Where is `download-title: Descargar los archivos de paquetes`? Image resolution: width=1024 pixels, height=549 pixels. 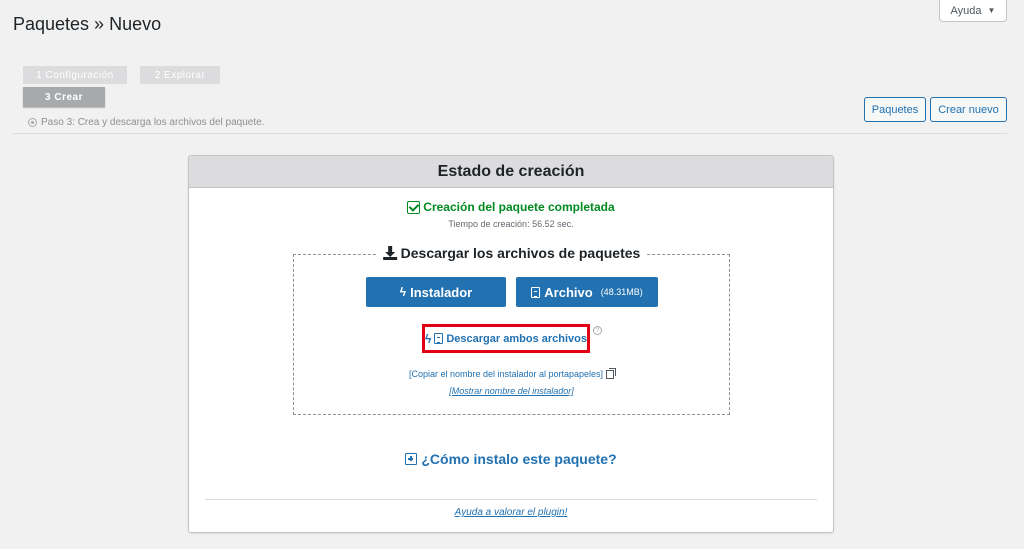 download-title: Descargar los archivos de paquetes is located at coordinates (511, 253).